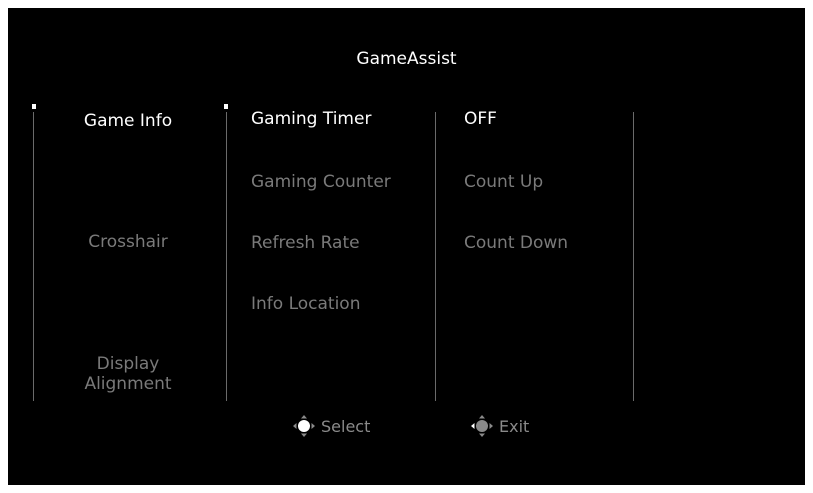 The width and height of the screenshot is (813, 493). Describe the element at coordinates (321, 182) in the screenshot. I see `menu-item-gaming-counter: Gaming Counter` at that location.